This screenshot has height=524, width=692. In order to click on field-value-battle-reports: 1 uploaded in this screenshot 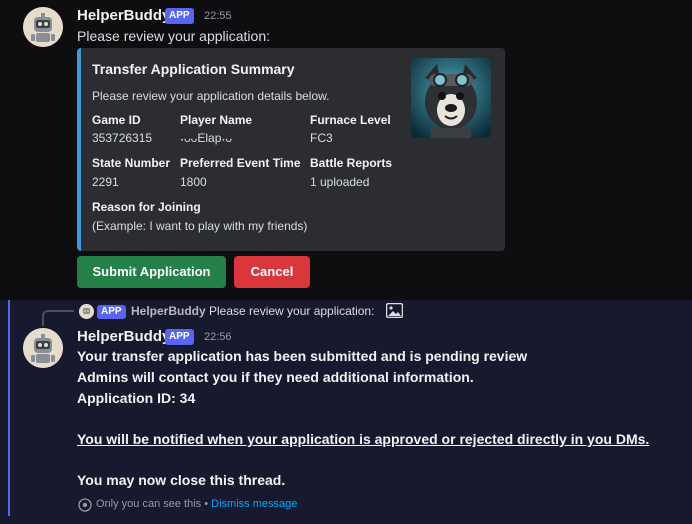, I will do `click(340, 182)`.